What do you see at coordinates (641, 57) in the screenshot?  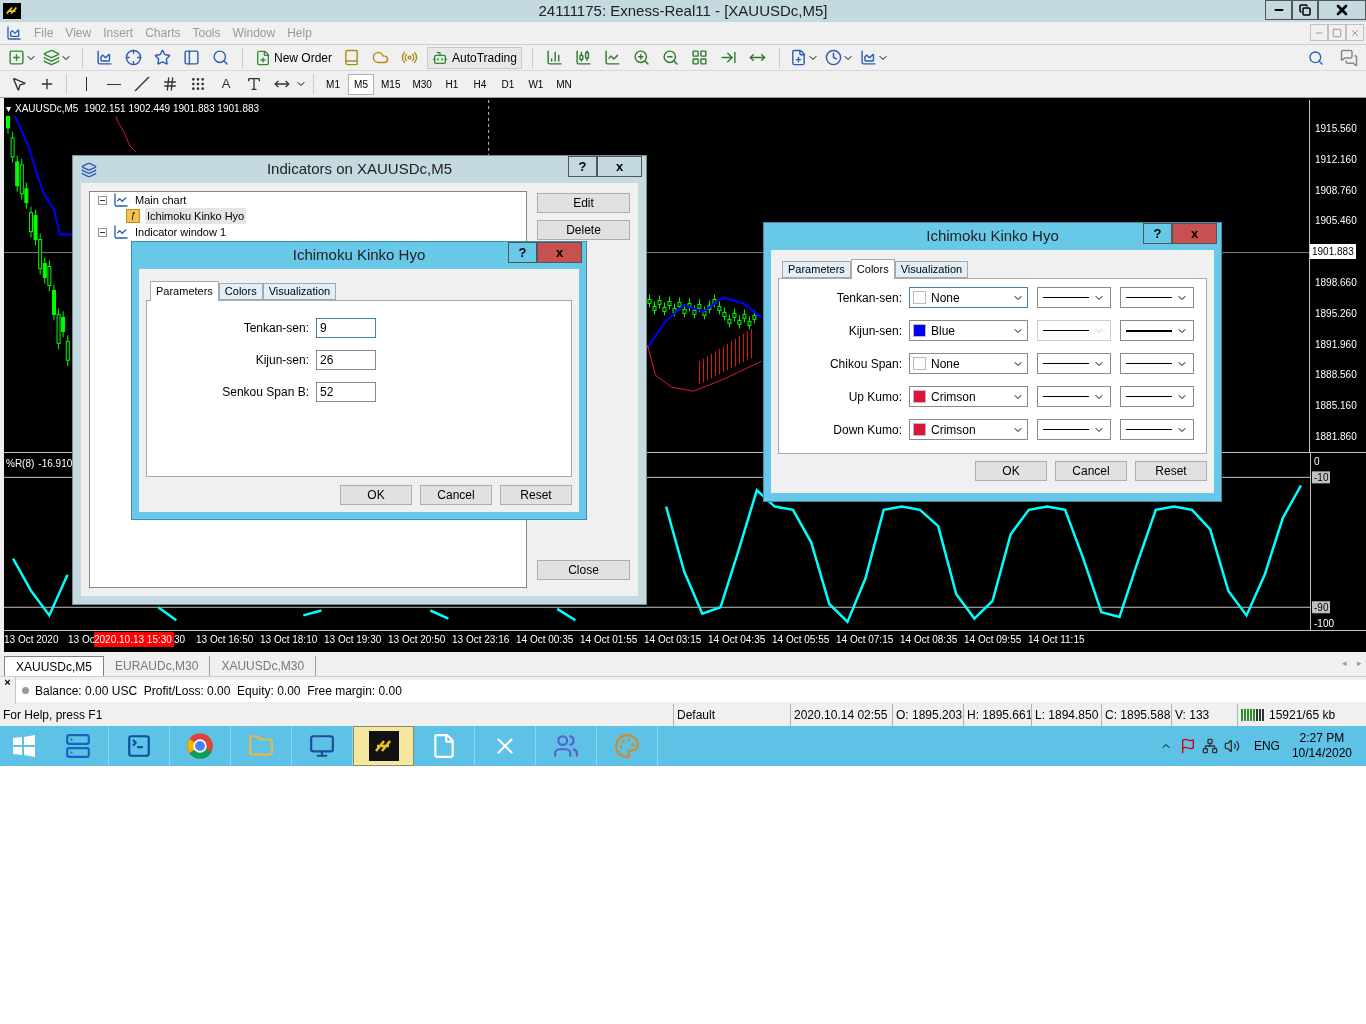 I see `zoom-in-icon` at bounding box center [641, 57].